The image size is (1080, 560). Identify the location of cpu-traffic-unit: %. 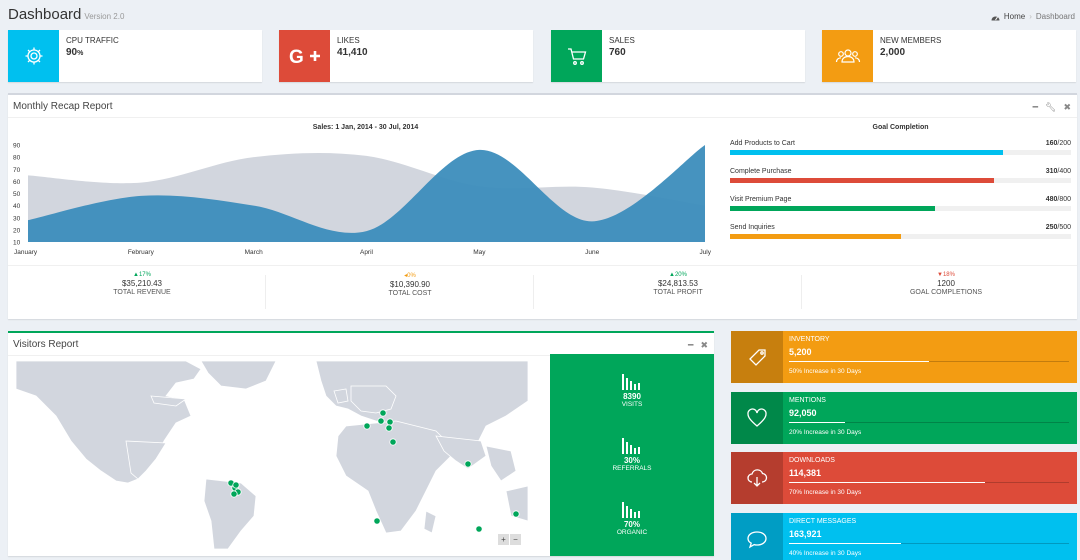
(80, 53).